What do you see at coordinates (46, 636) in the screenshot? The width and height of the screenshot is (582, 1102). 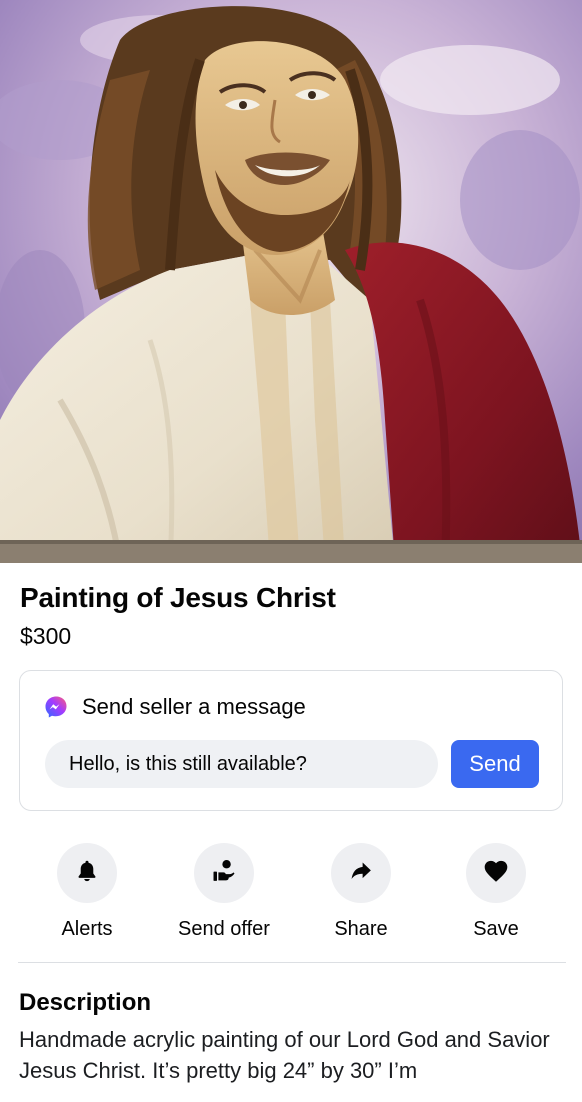 I see `listing-price: $300` at bounding box center [46, 636].